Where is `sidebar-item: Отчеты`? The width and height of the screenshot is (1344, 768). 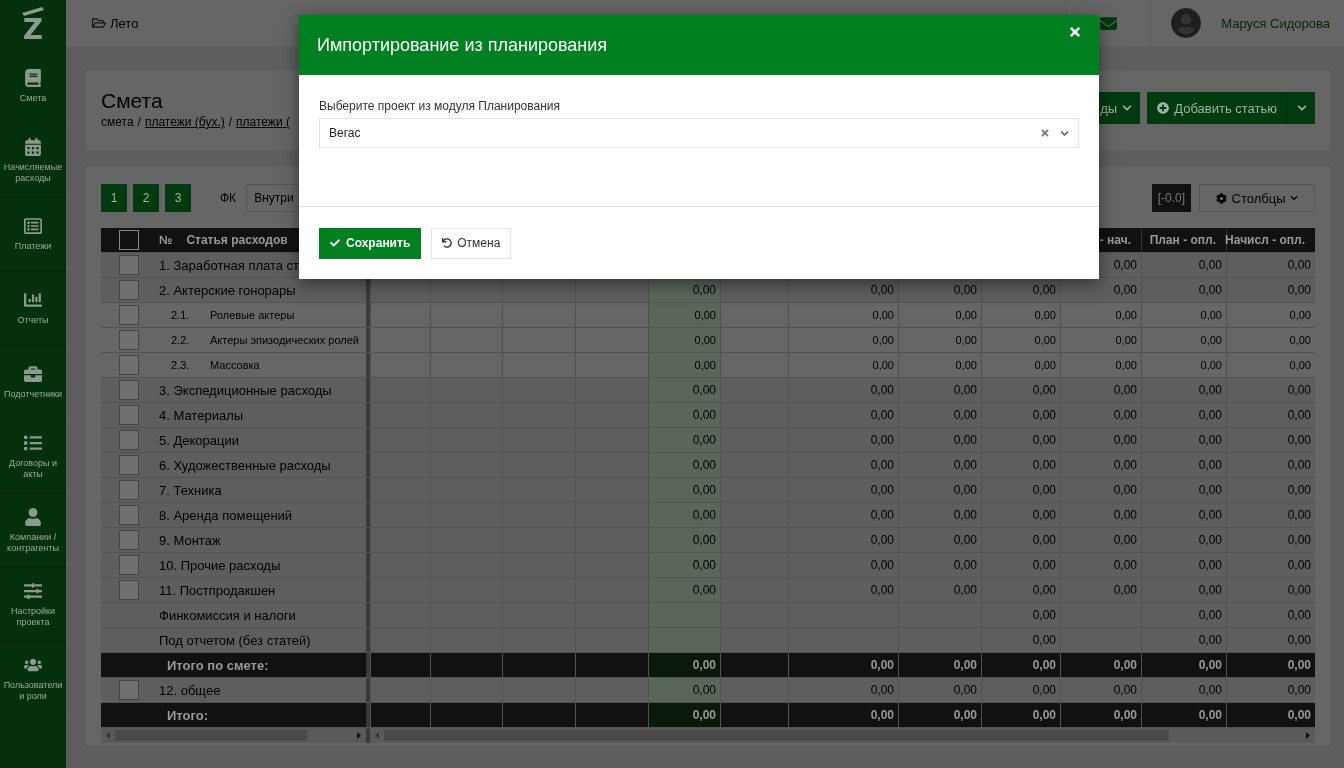
sidebar-item: Отчеты is located at coordinates (33, 309).